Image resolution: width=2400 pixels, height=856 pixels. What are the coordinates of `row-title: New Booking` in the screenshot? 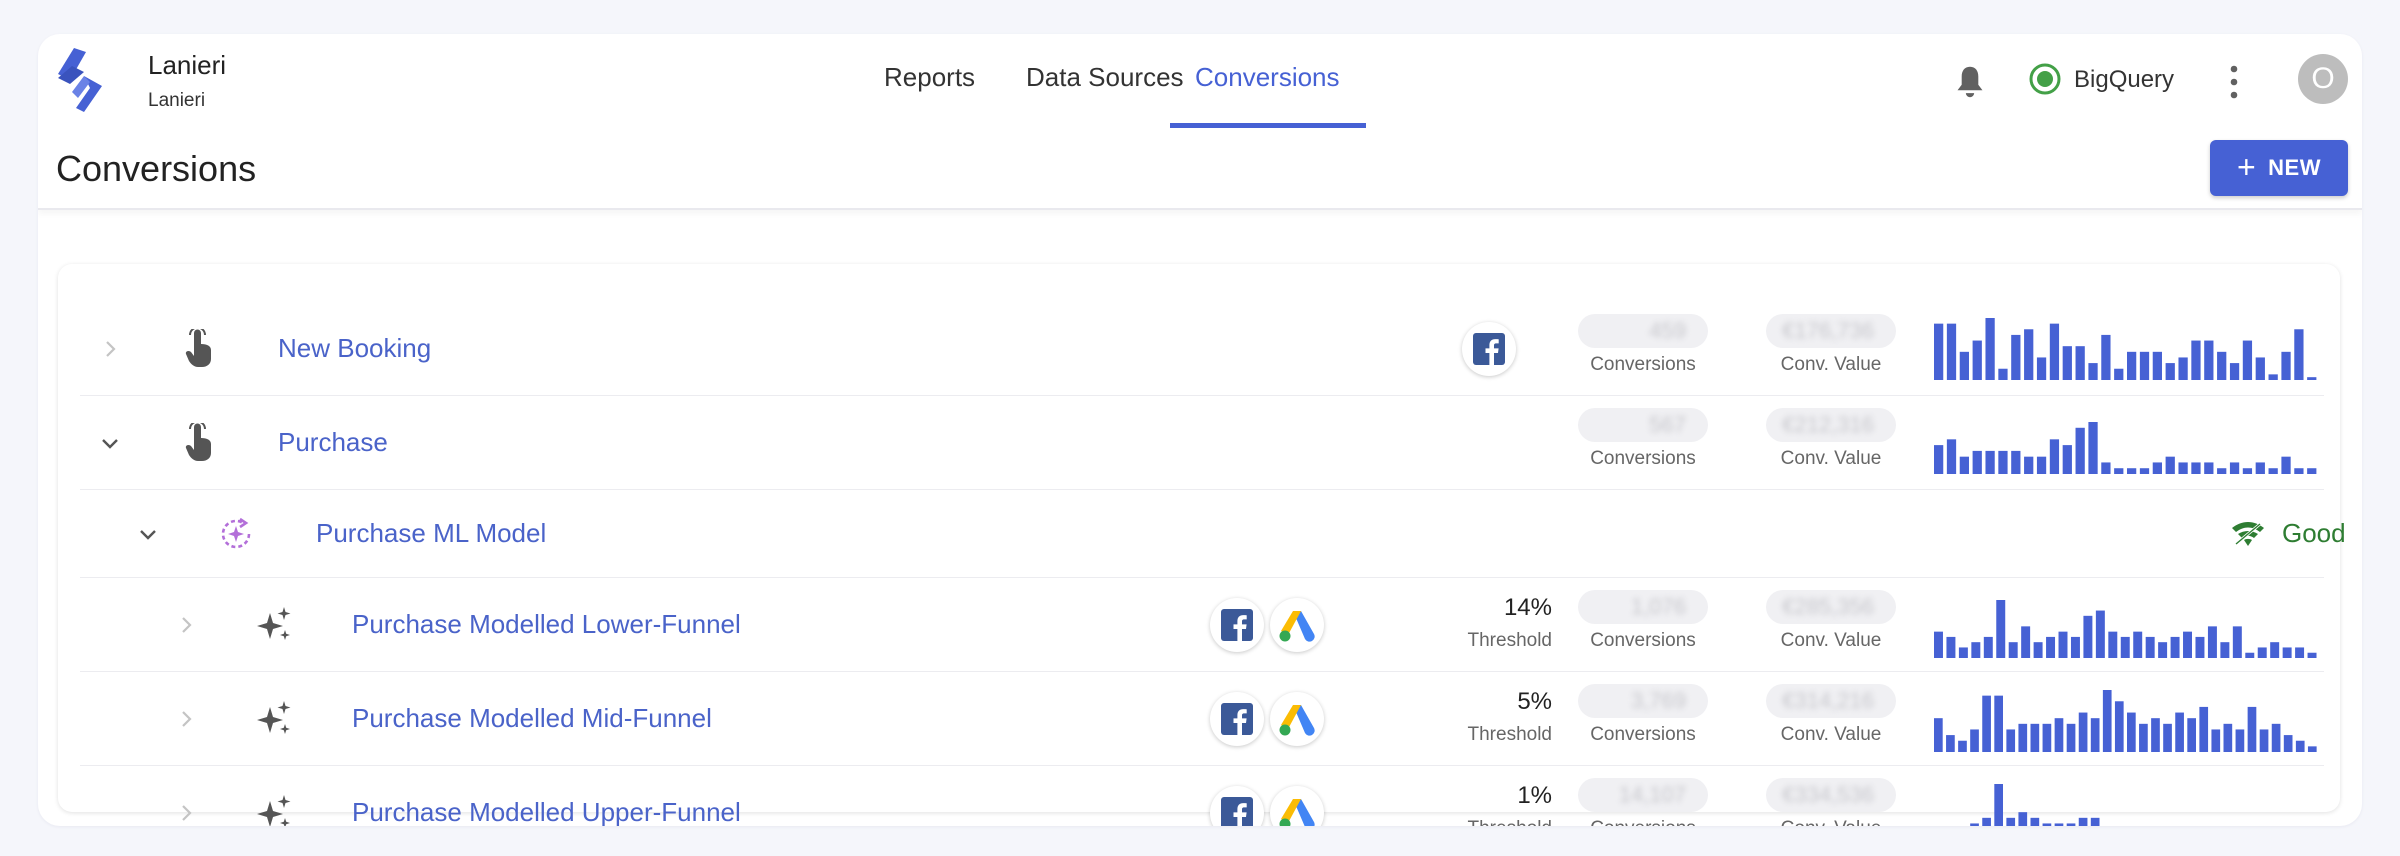 It's located at (354, 348).